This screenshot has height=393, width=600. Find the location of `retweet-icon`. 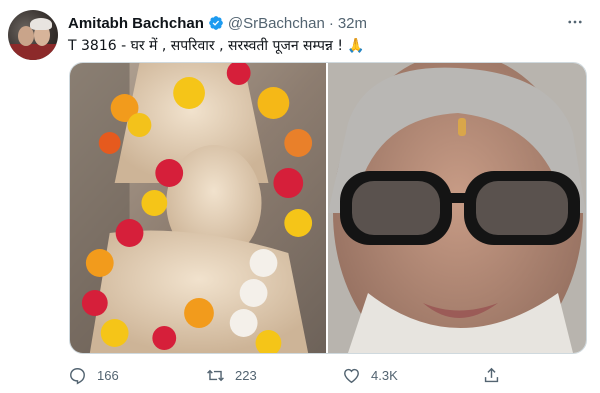

retweet-icon is located at coordinates (215, 375).